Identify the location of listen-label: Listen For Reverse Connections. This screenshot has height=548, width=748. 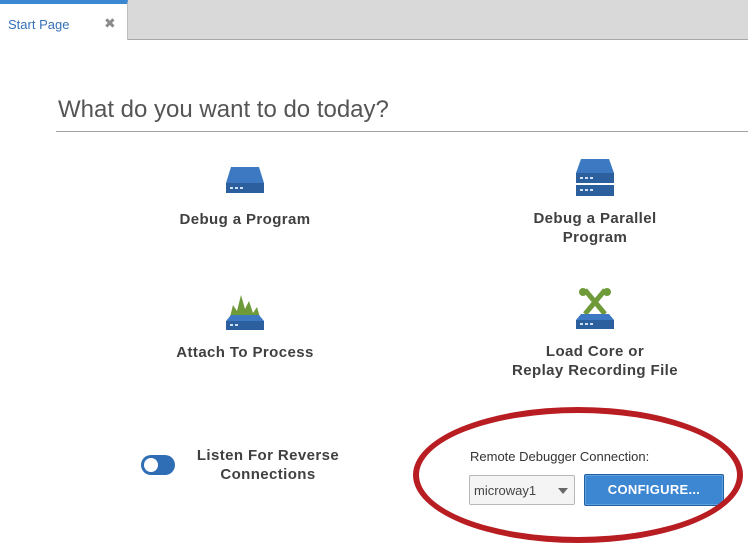
(268, 465).